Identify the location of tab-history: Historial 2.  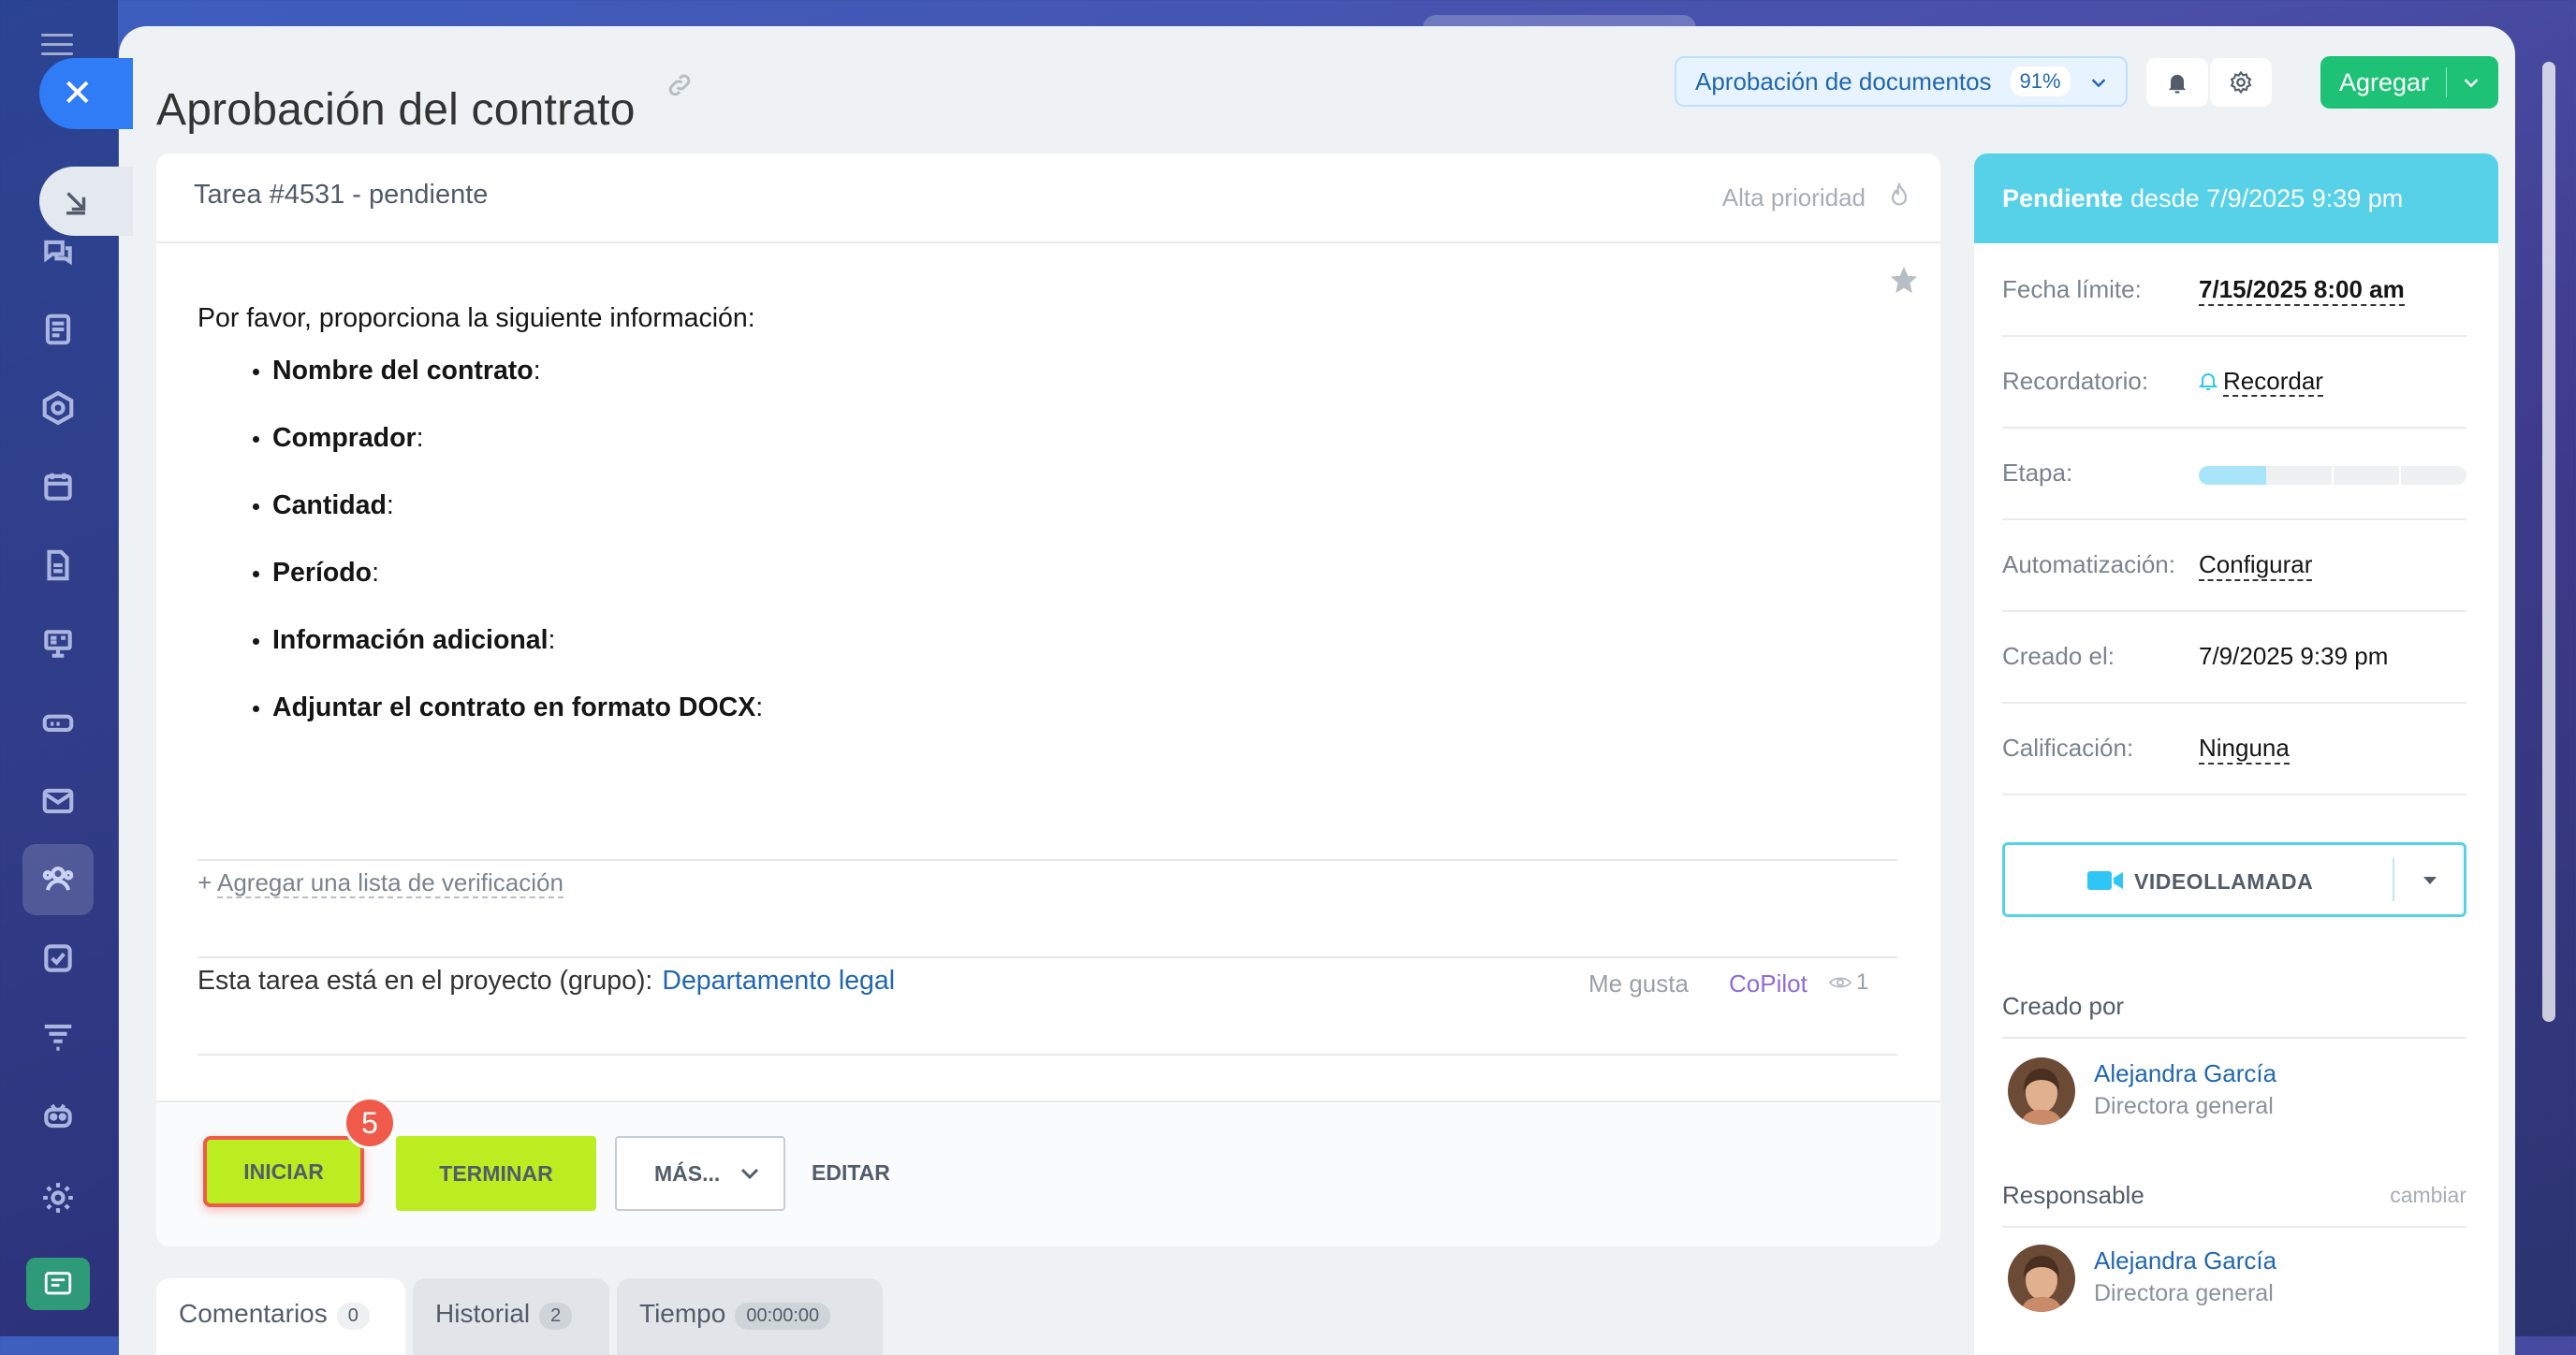
(511, 1316).